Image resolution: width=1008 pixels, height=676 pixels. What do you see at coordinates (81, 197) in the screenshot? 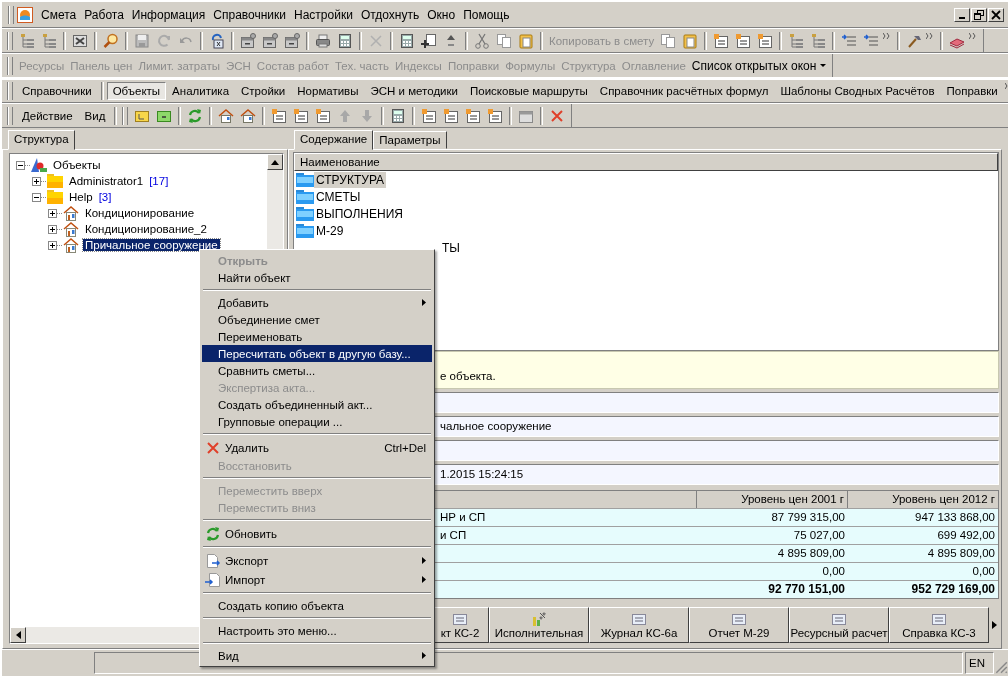
I see `tree-item: Help` at bounding box center [81, 197].